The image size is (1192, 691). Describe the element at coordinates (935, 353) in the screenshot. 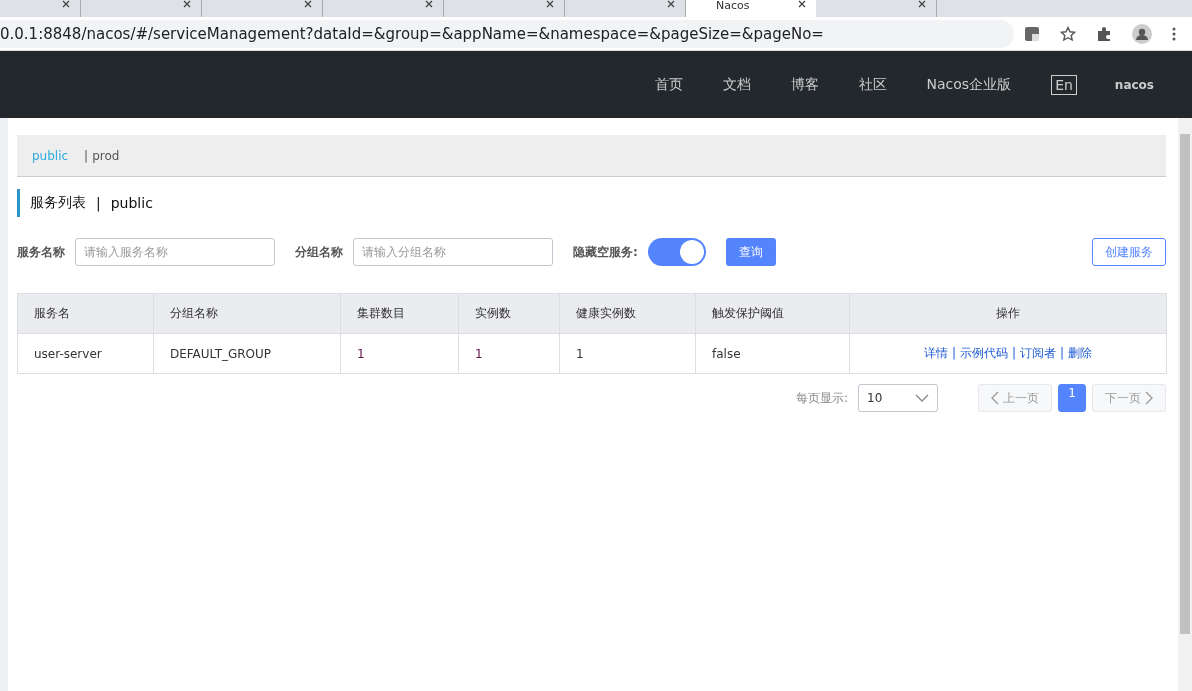

I see `action-link: 详情` at that location.